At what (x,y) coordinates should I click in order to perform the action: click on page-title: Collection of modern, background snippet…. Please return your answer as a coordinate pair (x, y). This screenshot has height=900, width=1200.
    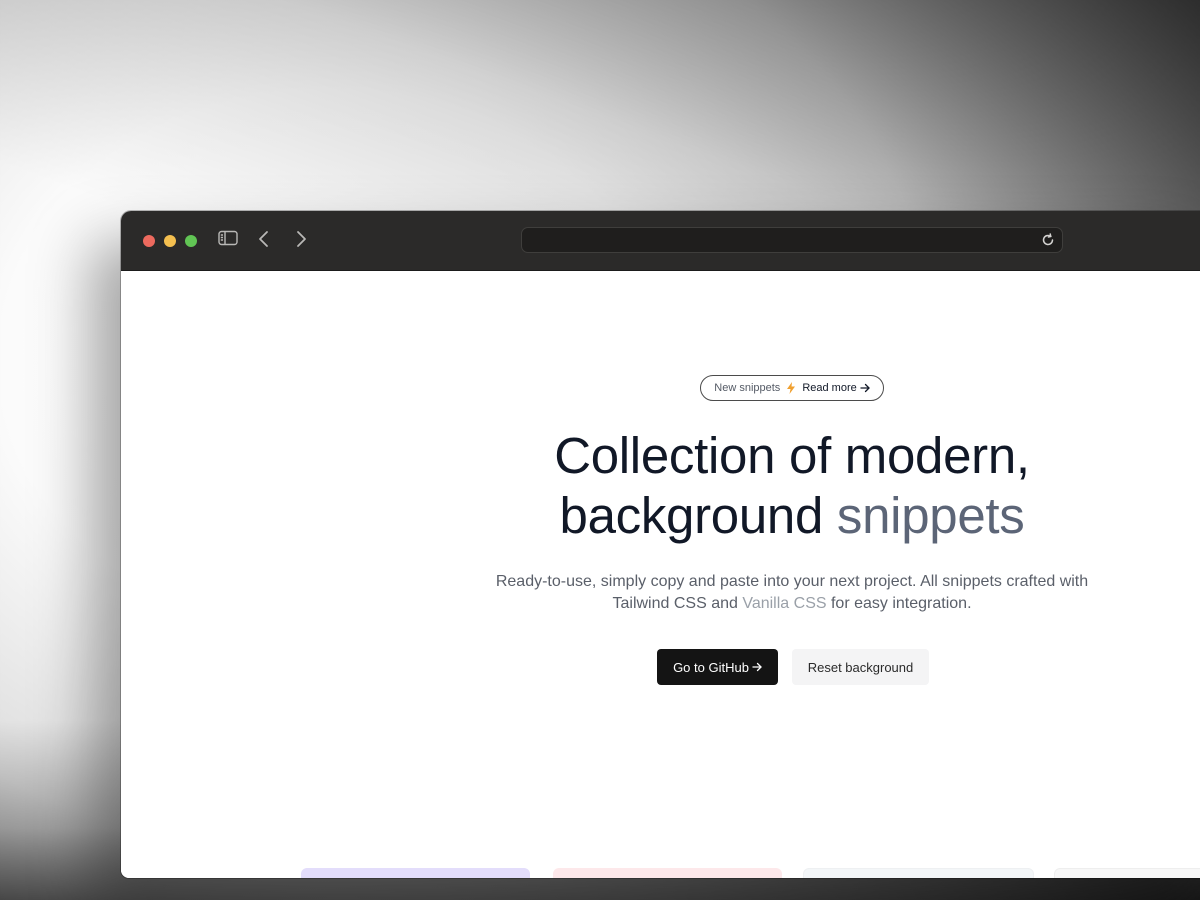
    Looking at the image, I should click on (792, 486).